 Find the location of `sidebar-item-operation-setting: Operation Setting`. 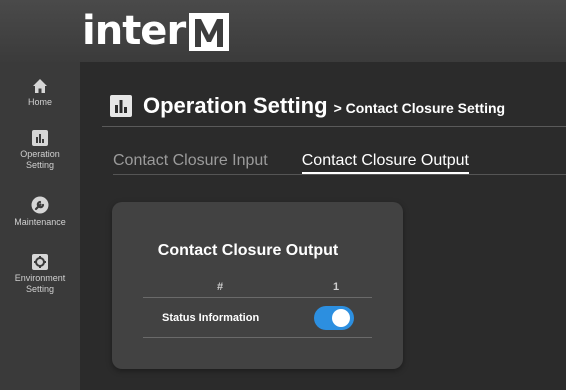

sidebar-item-operation-setting: Operation Setting is located at coordinates (40, 150).